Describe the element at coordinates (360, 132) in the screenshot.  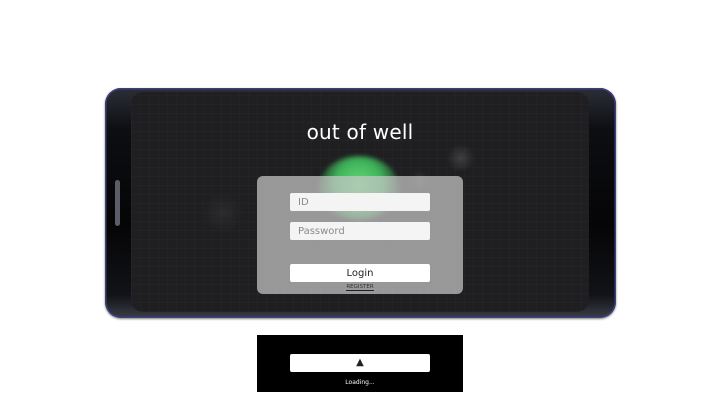
I see `app-title: out of well` at that location.